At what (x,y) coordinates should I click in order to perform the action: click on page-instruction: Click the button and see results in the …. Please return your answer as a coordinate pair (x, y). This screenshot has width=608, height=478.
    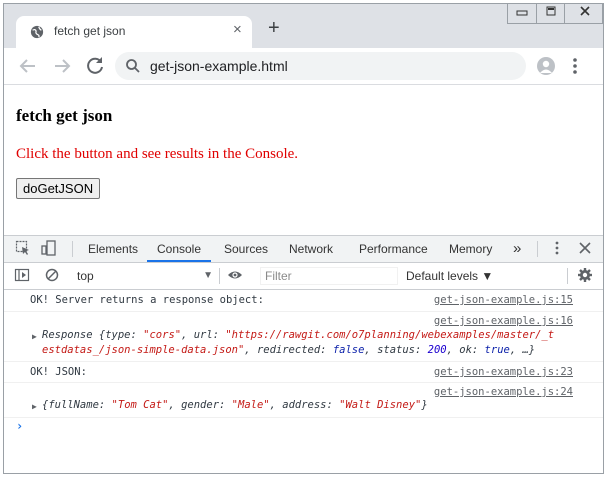
    Looking at the image, I should click on (157, 154).